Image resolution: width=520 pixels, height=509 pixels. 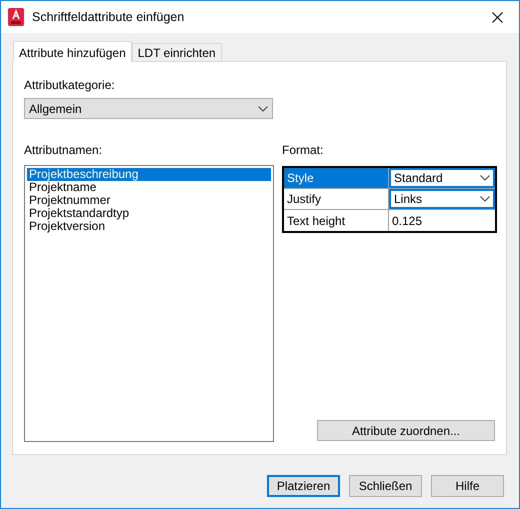 I want to click on list-item: Projektname, so click(x=149, y=187).